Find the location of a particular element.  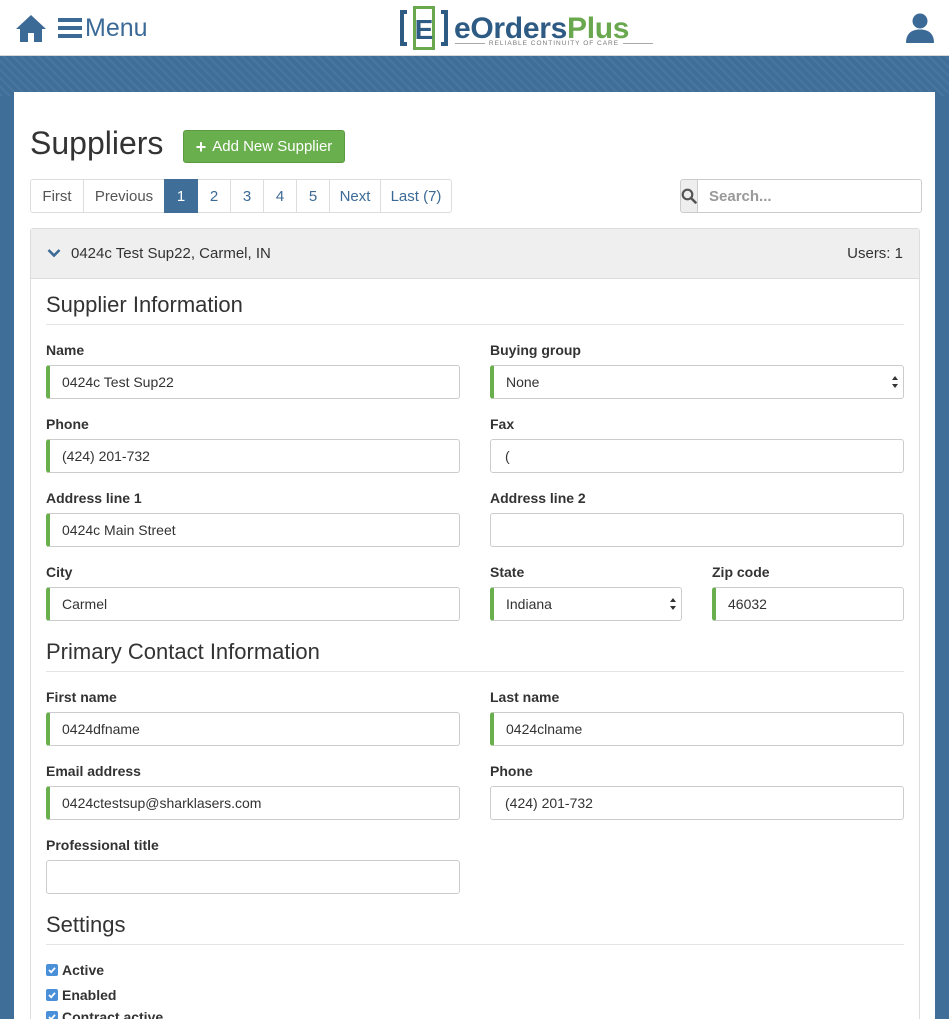

users-count: Users: 1 is located at coordinates (875, 253).